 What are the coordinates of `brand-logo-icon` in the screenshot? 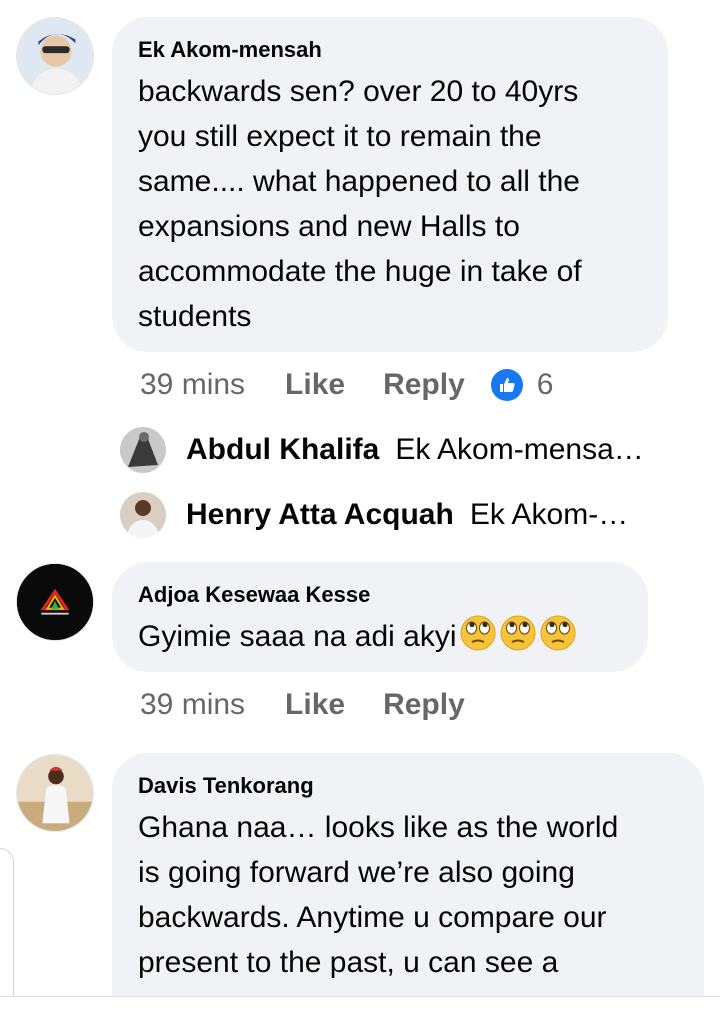 It's located at (55, 602).